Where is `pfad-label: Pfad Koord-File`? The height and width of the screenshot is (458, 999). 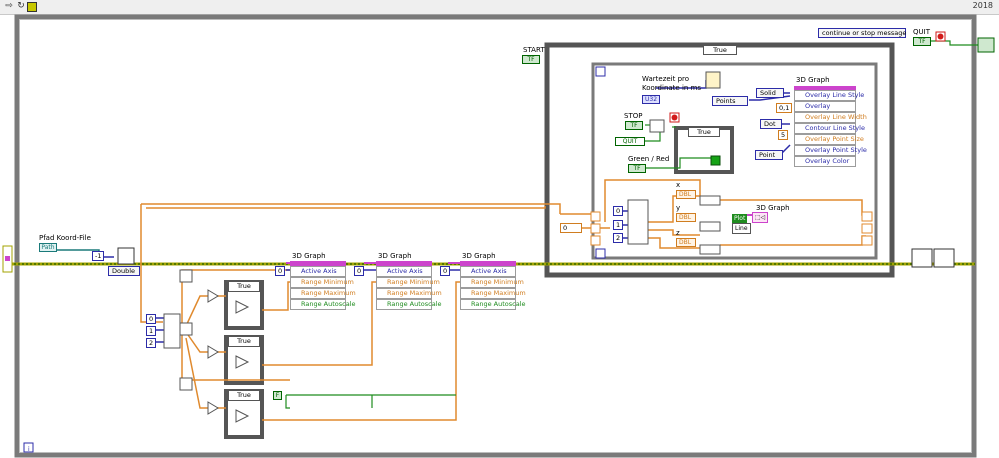
pfad-label: Pfad Koord-File is located at coordinates (65, 238).